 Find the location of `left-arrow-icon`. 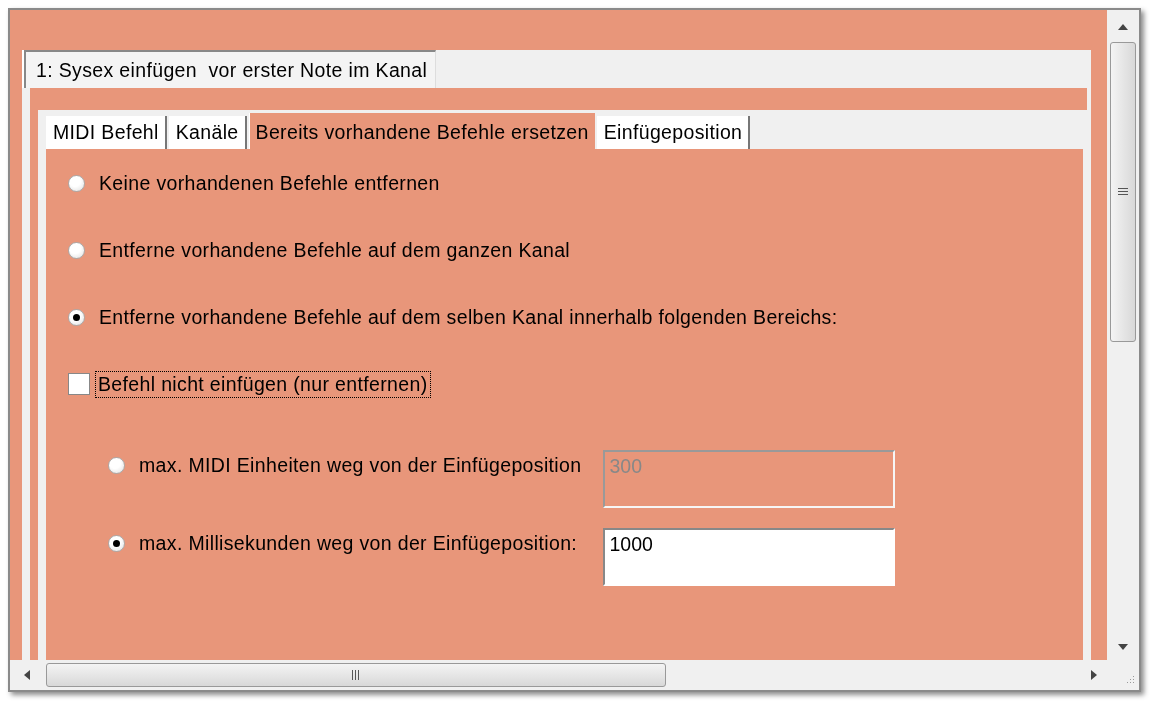

left-arrow-icon is located at coordinates (27, 675).